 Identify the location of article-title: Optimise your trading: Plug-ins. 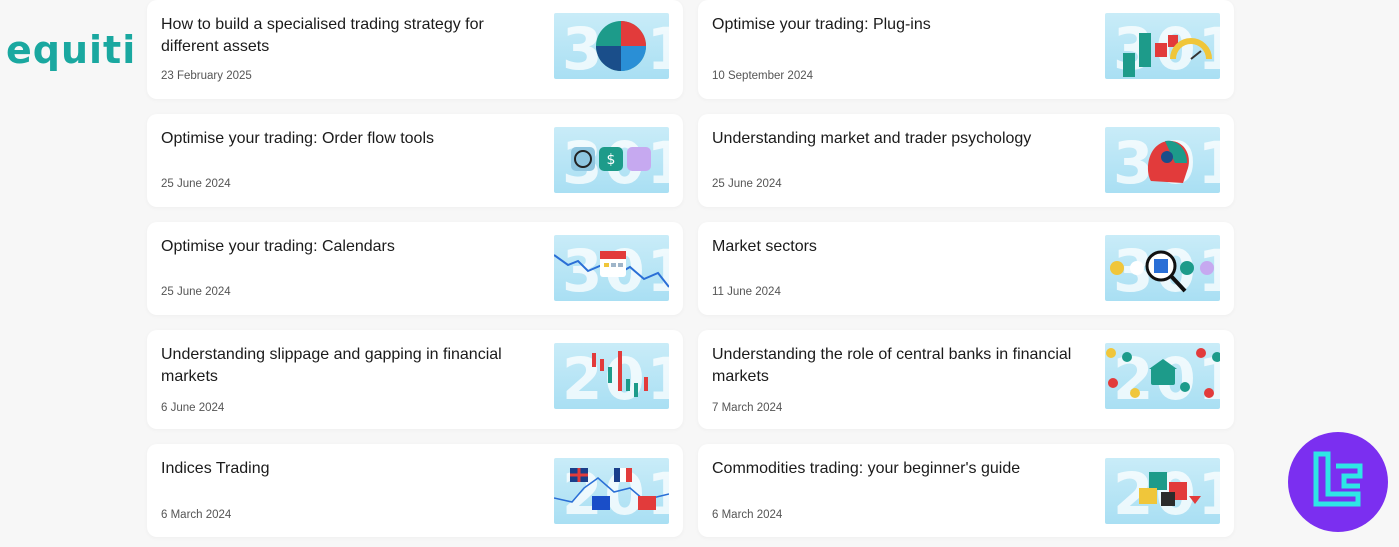
(902, 25).